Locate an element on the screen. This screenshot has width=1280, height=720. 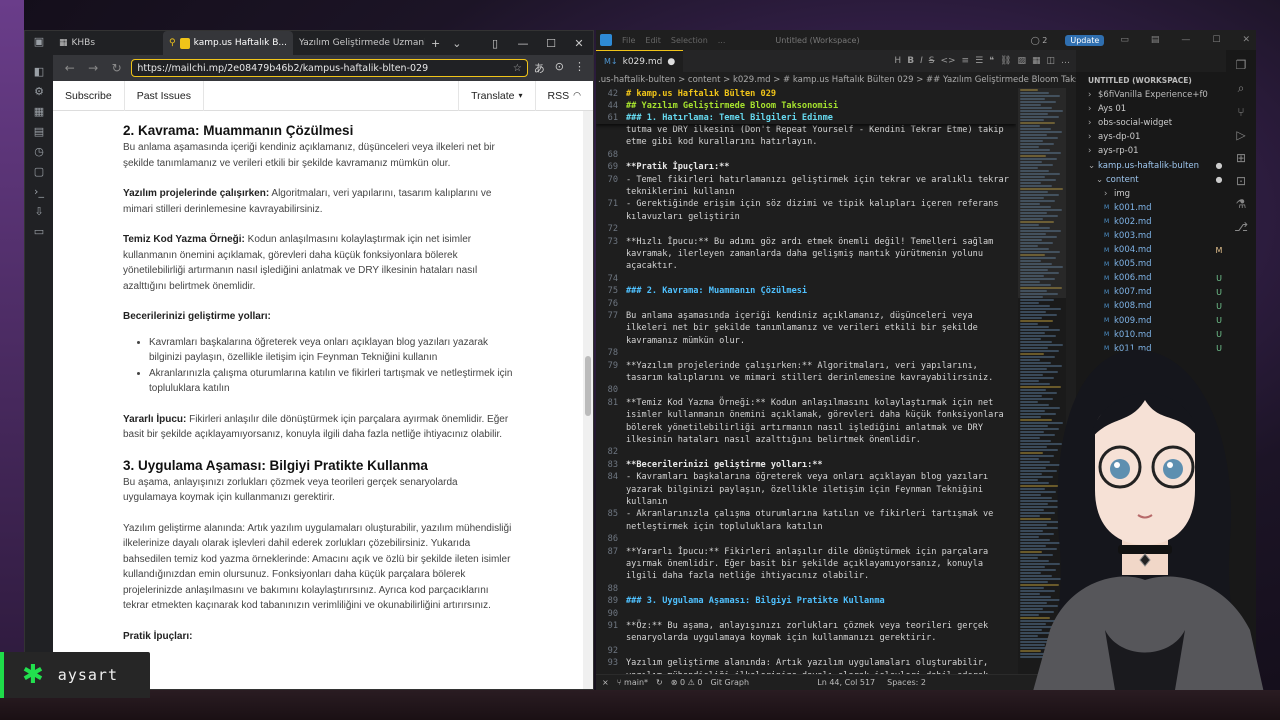
code-line: kullanın is located at coordinates (806, 502).